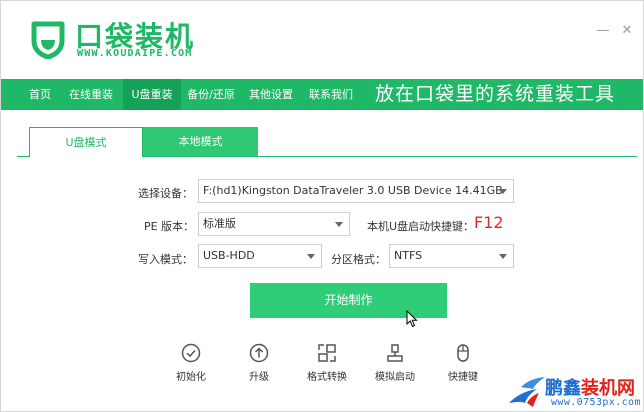 This screenshot has height=412, width=644. Describe the element at coordinates (412, 319) in the screenshot. I see `mouse-cursor-icon` at that location.